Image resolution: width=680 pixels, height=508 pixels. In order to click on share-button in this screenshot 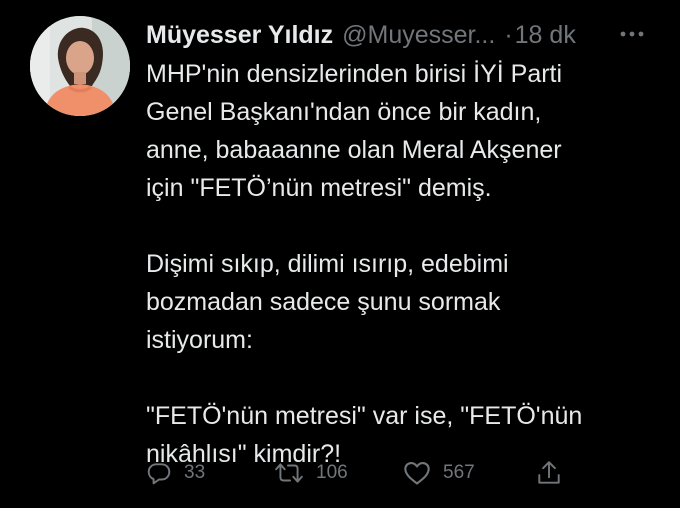, I will do `click(549, 473)`.